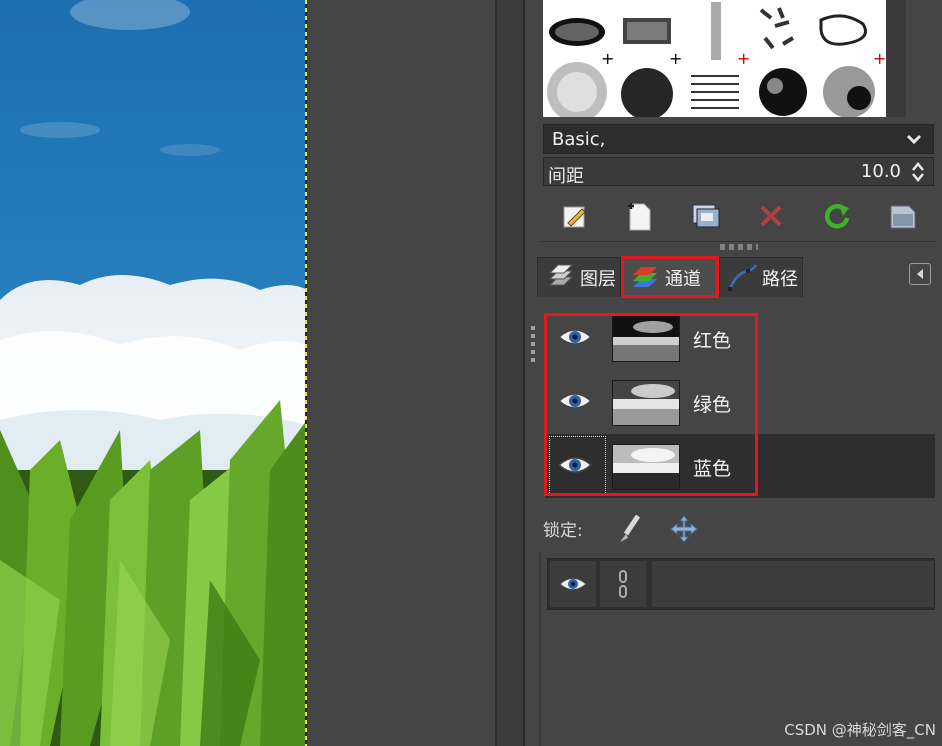  I want to click on delete-brush-icon, so click(771, 216).